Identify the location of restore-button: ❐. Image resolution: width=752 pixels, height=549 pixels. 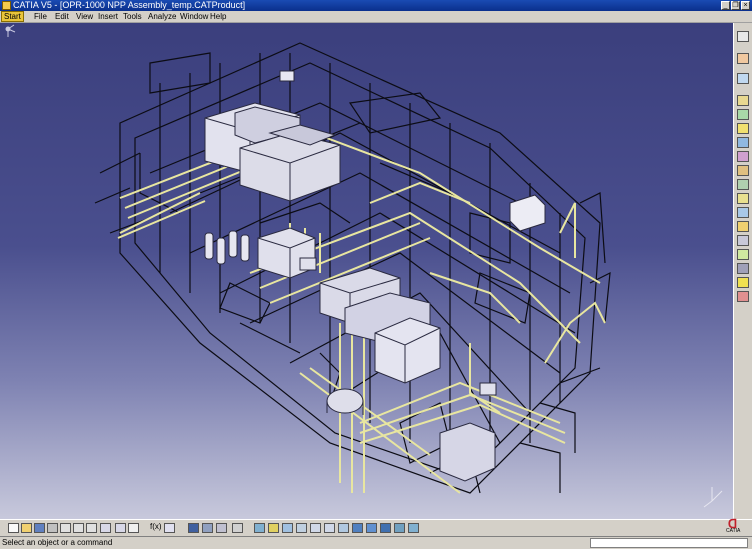
(735, 5).